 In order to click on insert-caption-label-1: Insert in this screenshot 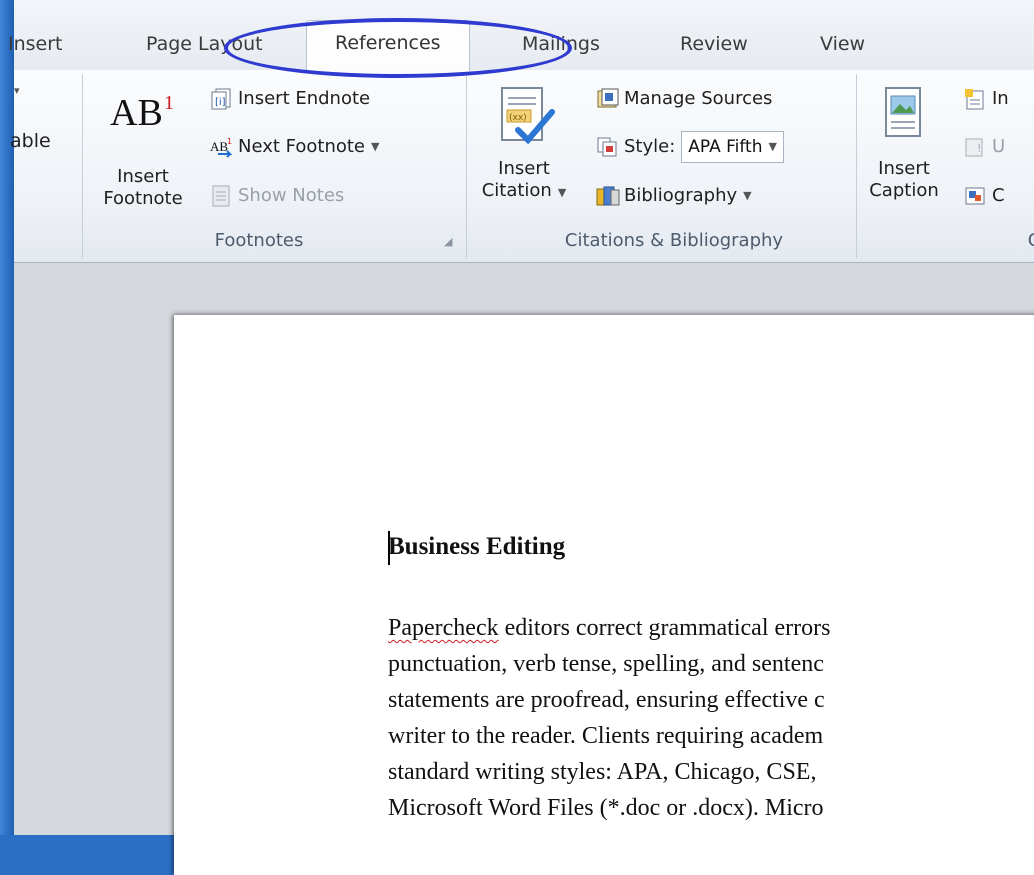, I will do `click(904, 168)`.